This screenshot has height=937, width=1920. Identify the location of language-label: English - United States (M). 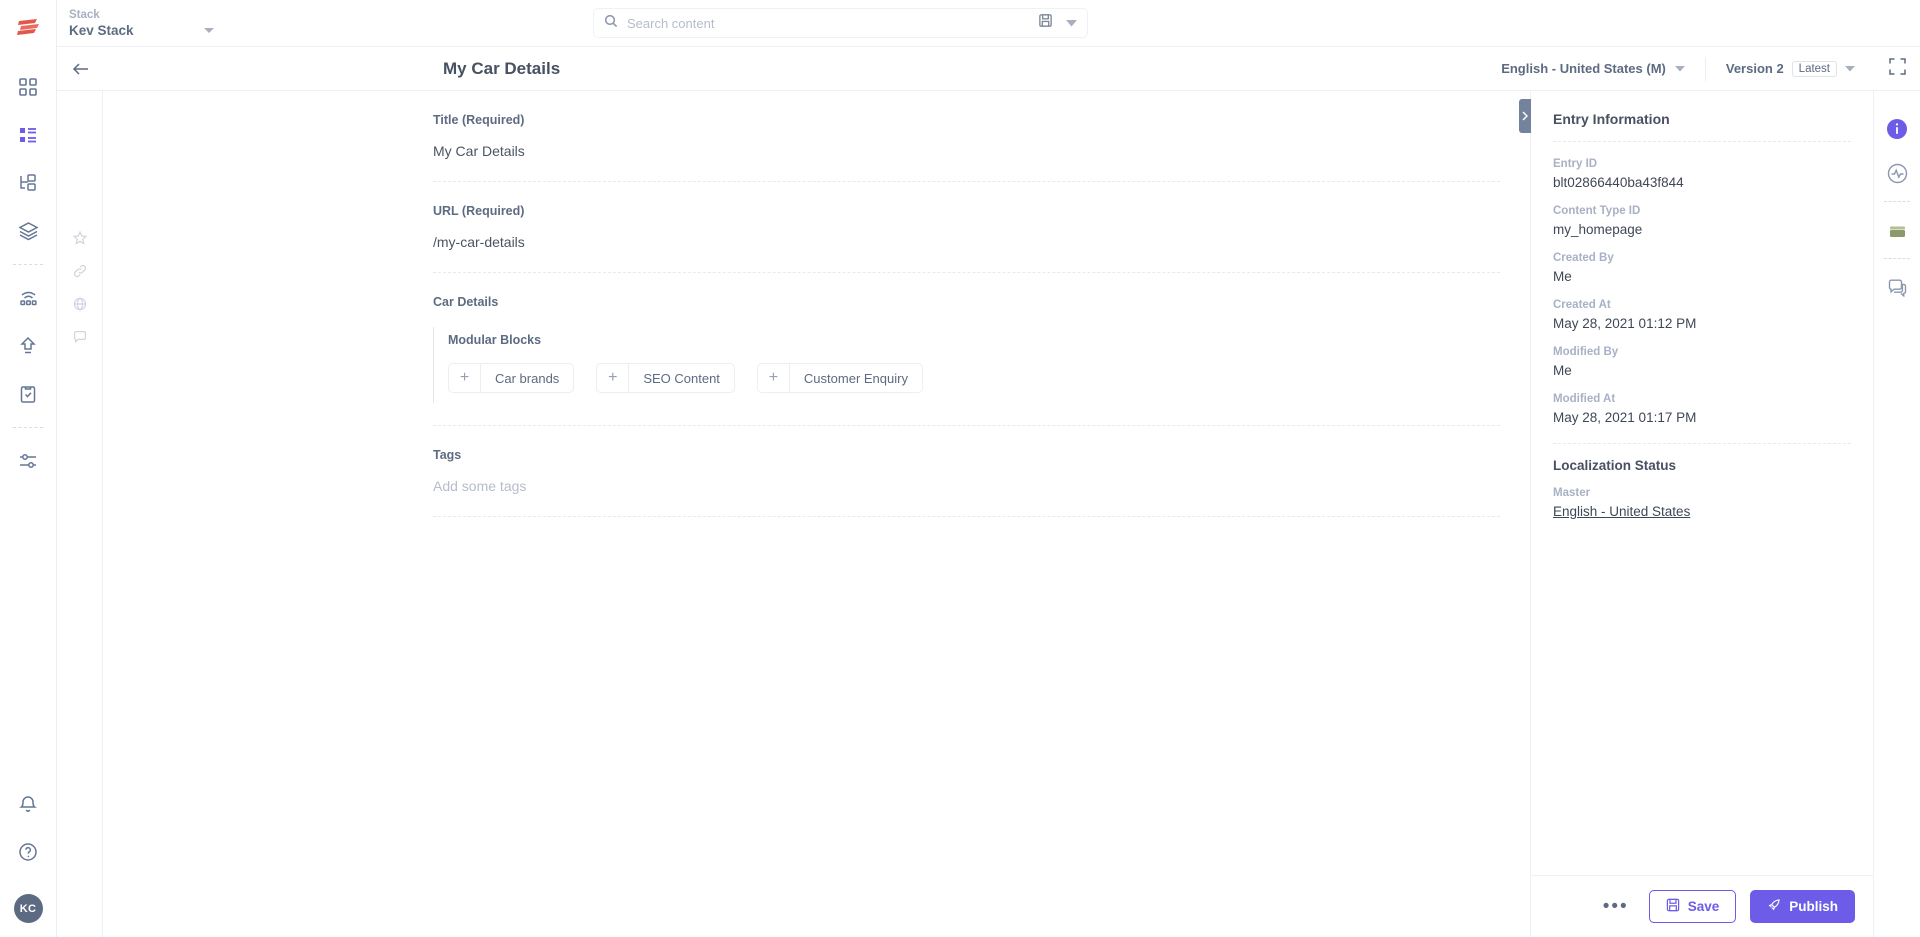
(1583, 68).